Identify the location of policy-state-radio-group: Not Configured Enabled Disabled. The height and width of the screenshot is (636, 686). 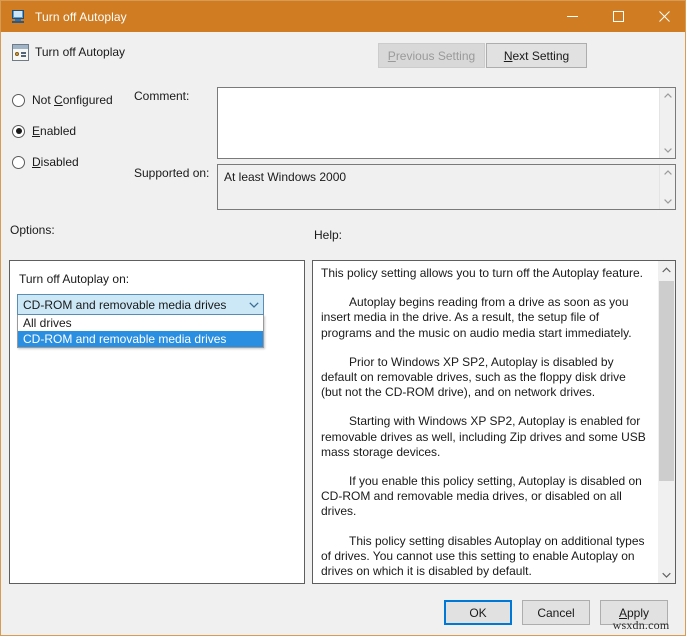
(77, 135).